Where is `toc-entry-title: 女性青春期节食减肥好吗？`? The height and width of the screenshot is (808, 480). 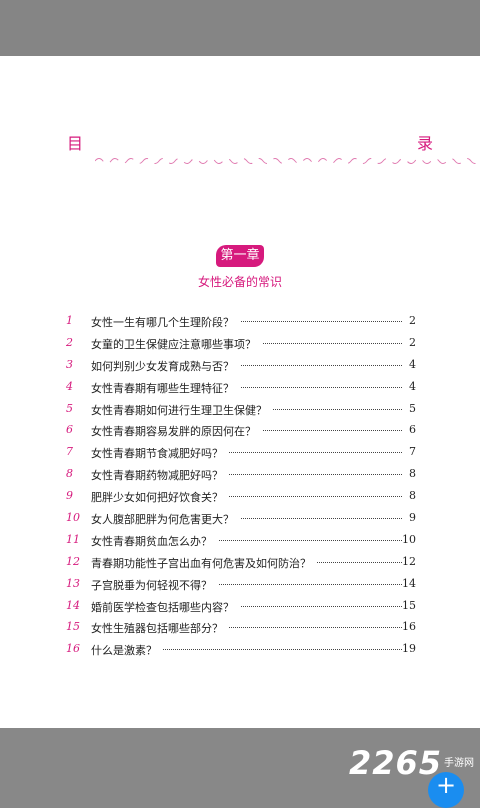 toc-entry-title: 女性青春期节食减肥好吗？ is located at coordinates (160, 453).